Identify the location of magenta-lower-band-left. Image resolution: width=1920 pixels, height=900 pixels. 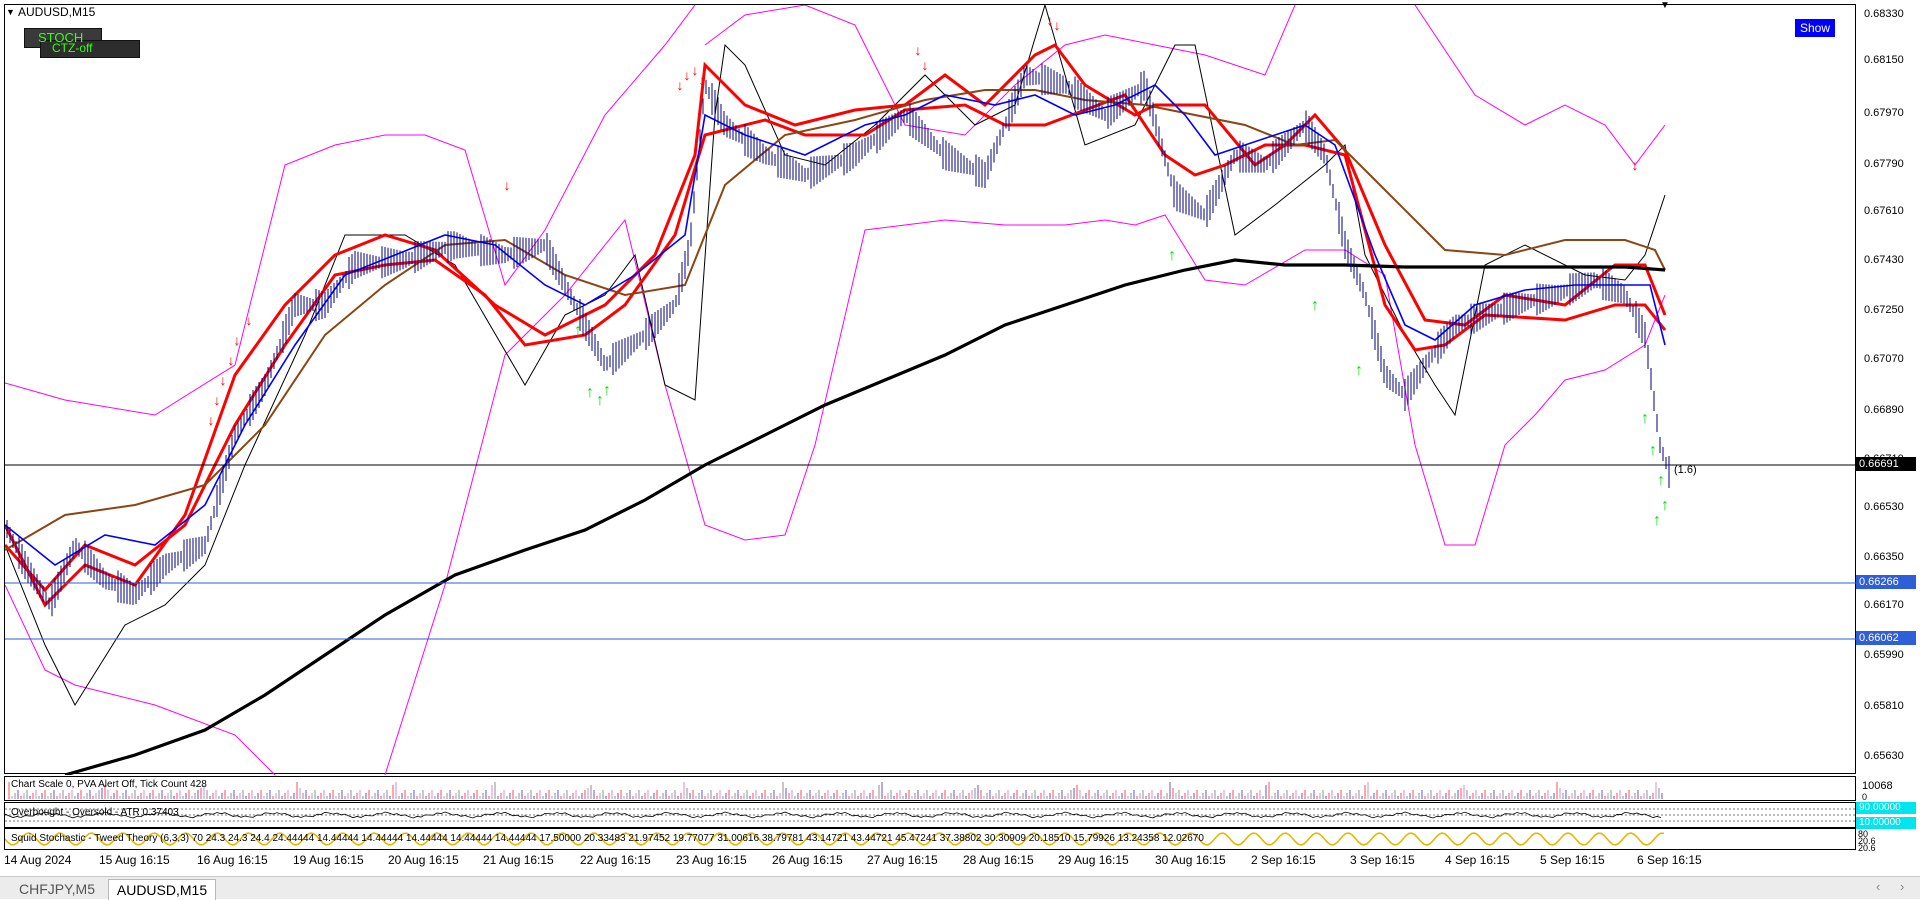
(140, 679).